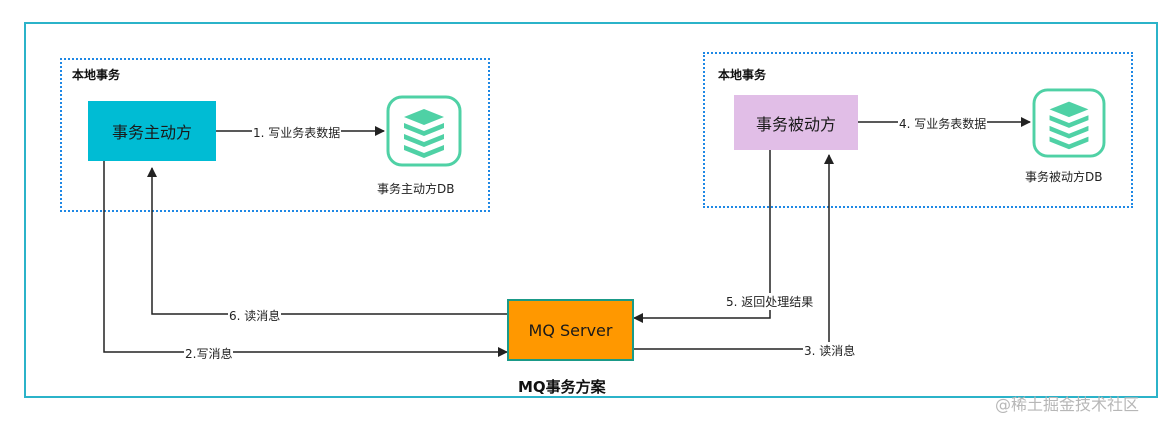  What do you see at coordinates (1067, 404) in the screenshot?
I see `watermark: @稀土掘金技术社区` at bounding box center [1067, 404].